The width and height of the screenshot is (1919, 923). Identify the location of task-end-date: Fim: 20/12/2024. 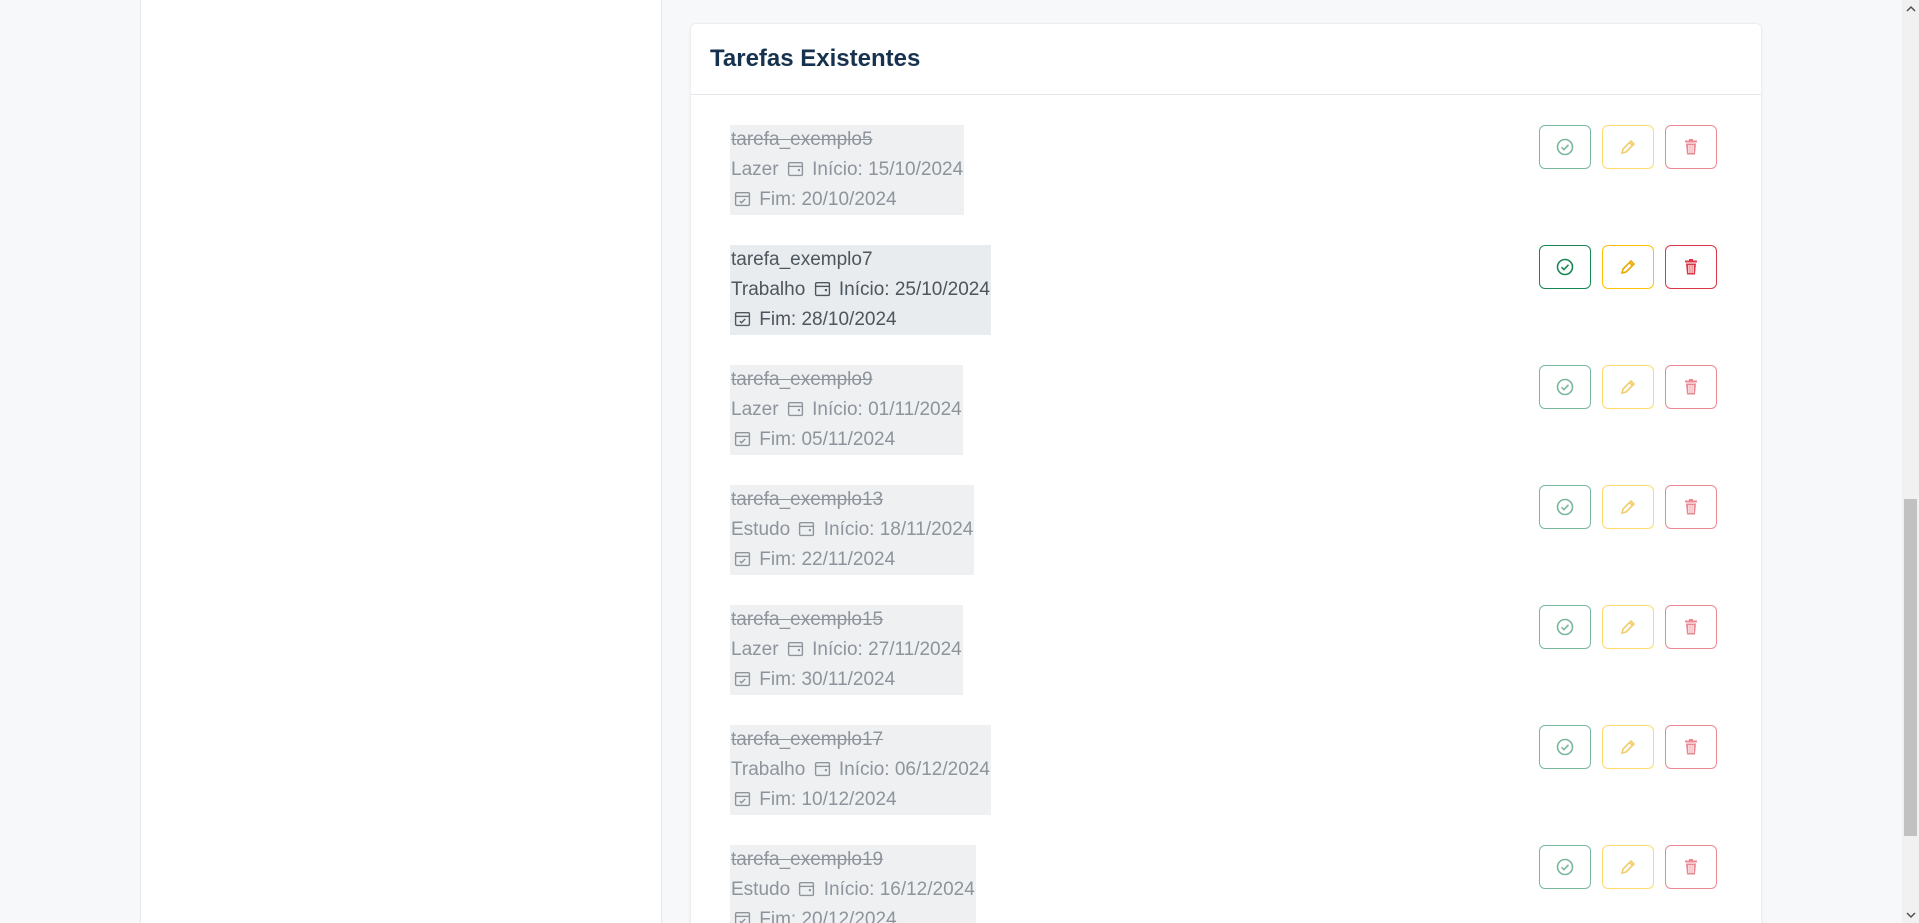
(828, 916).